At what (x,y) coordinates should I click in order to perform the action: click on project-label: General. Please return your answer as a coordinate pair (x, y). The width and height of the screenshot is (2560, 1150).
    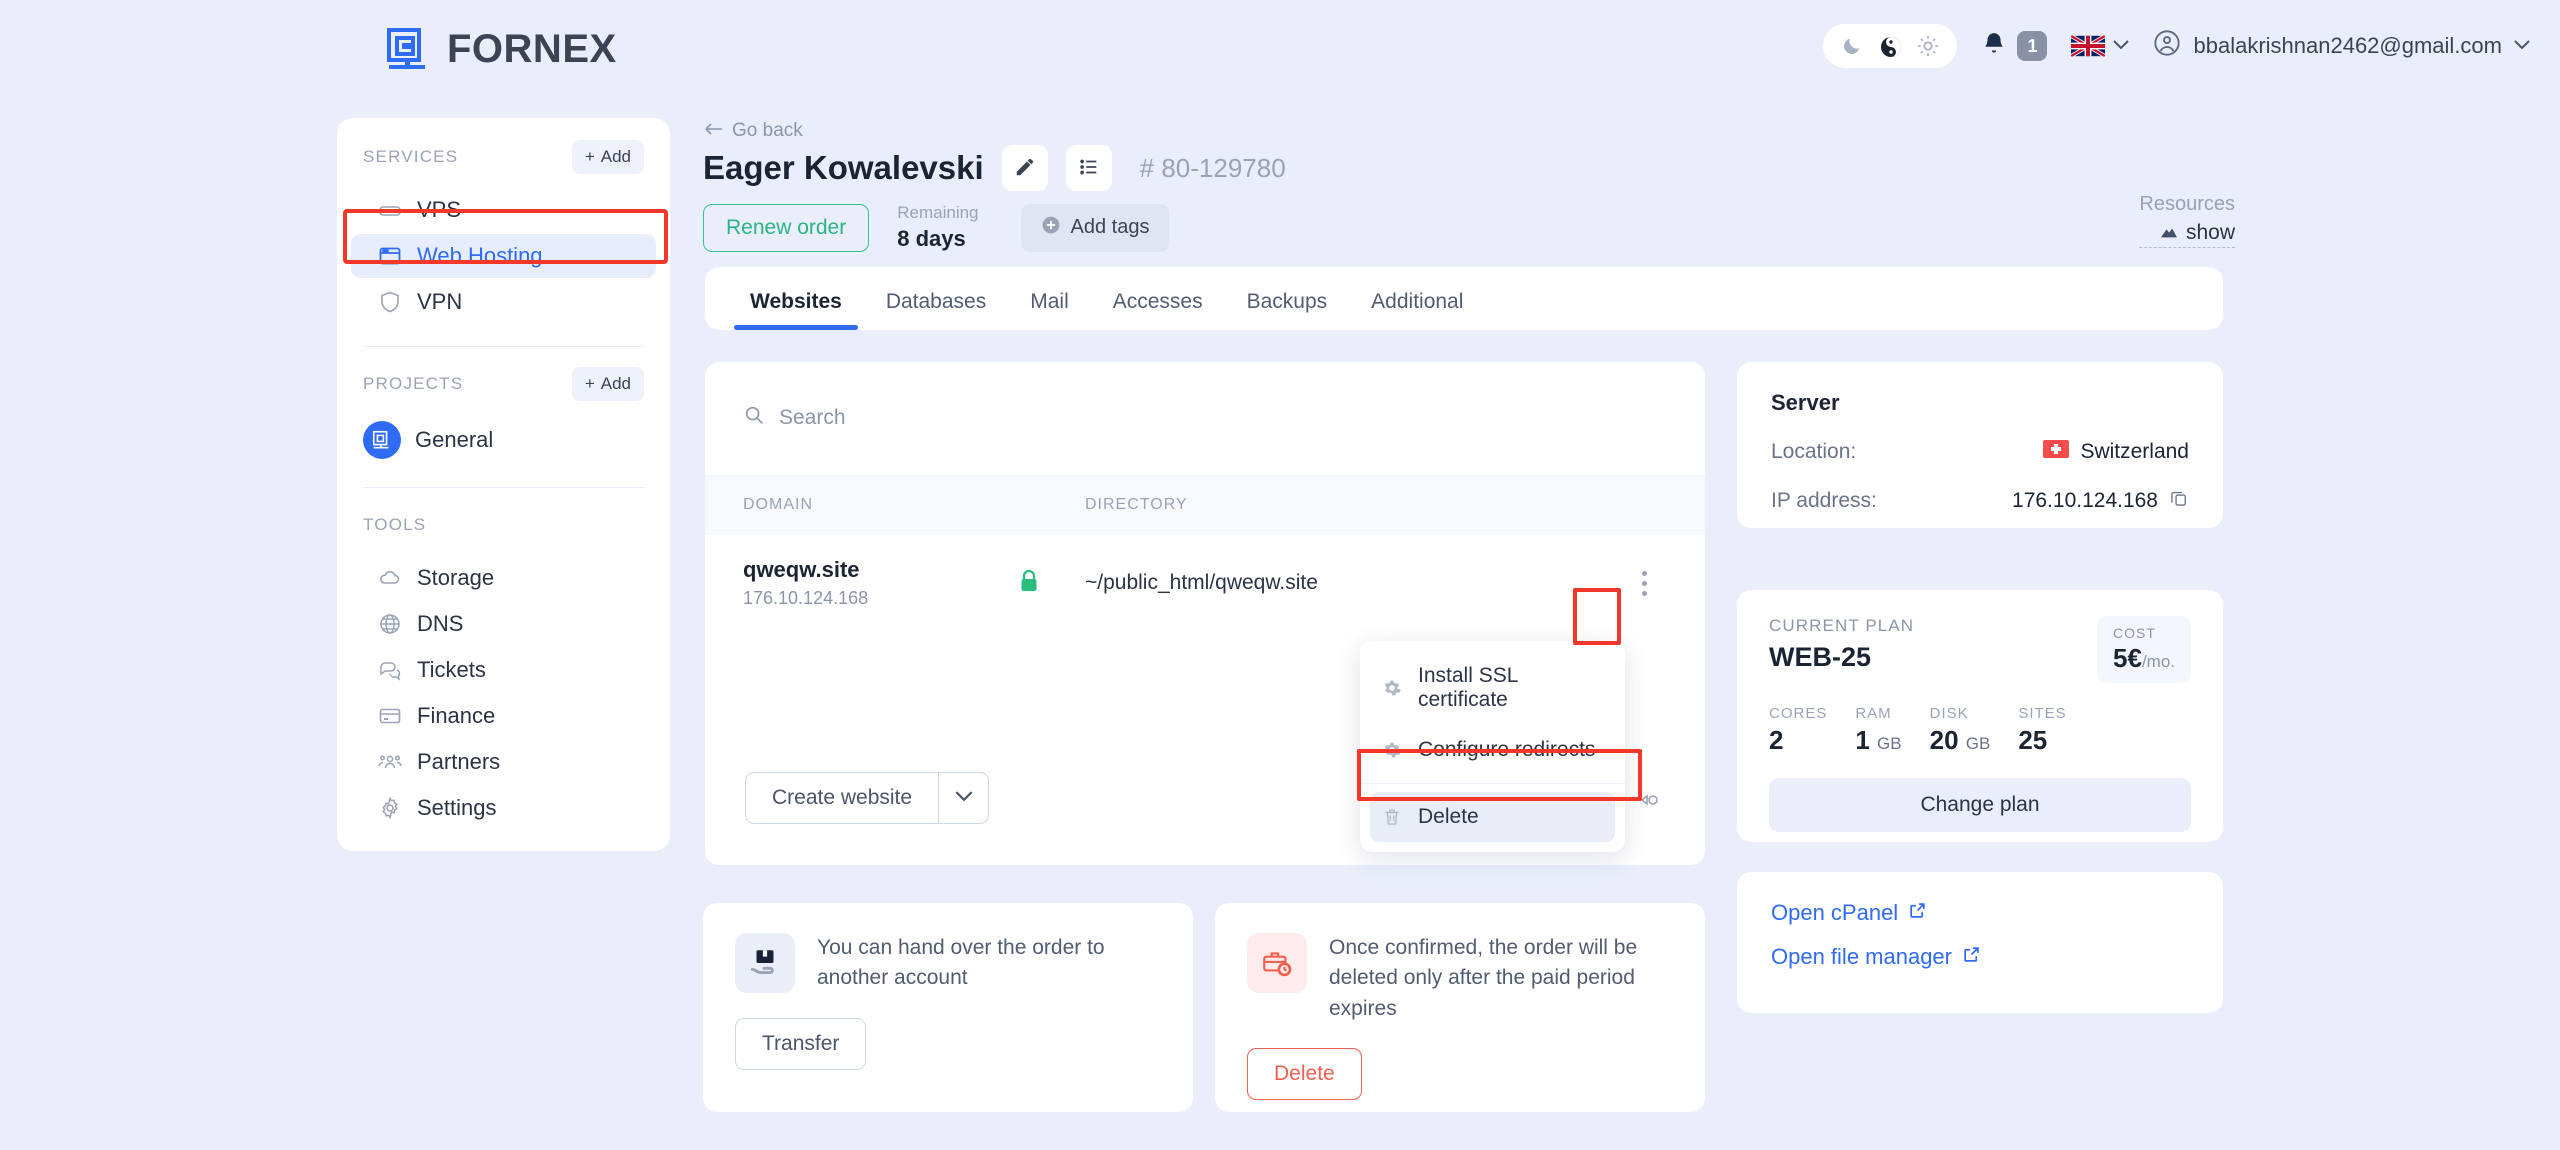
    Looking at the image, I should click on (454, 439).